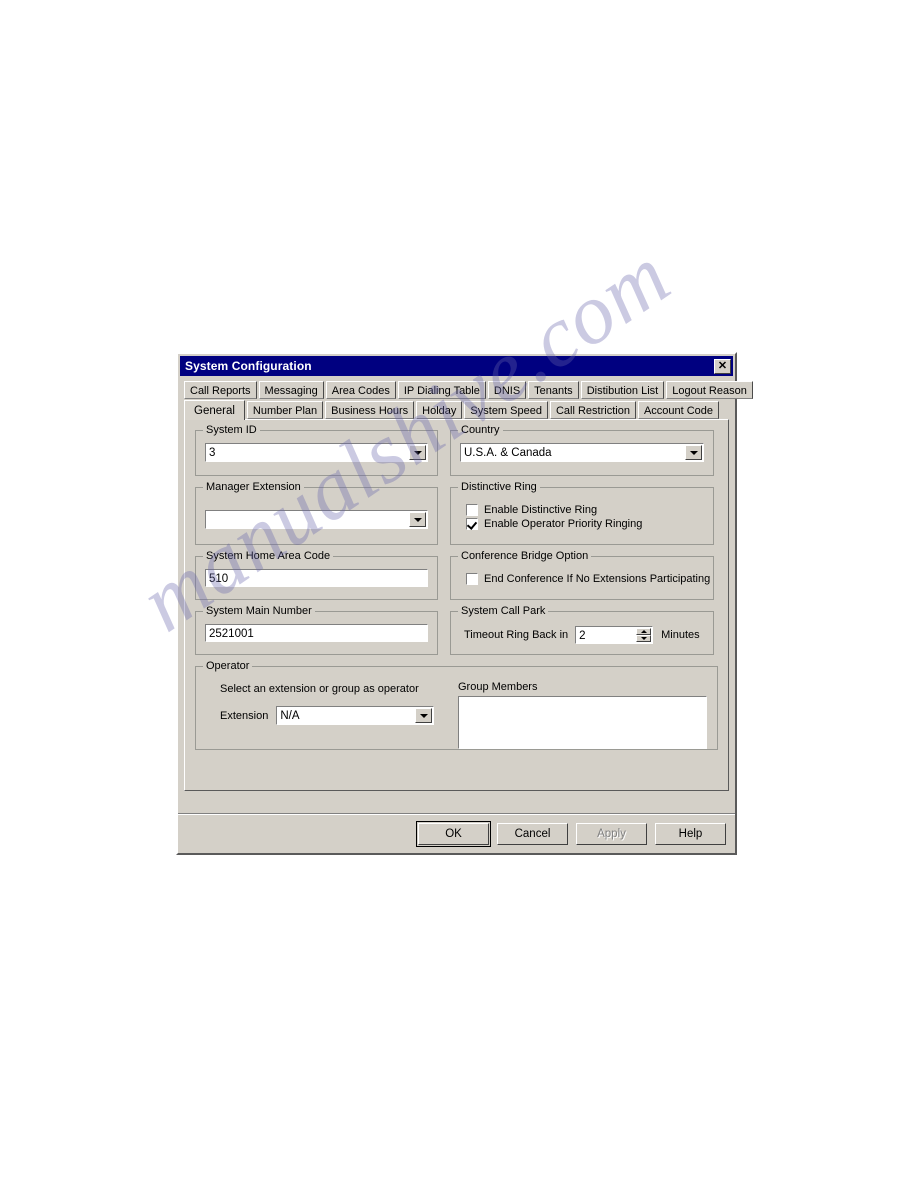  I want to click on timeout-ring-back-row: Timeout Ring Back in 2 Minutes, so click(584, 635).